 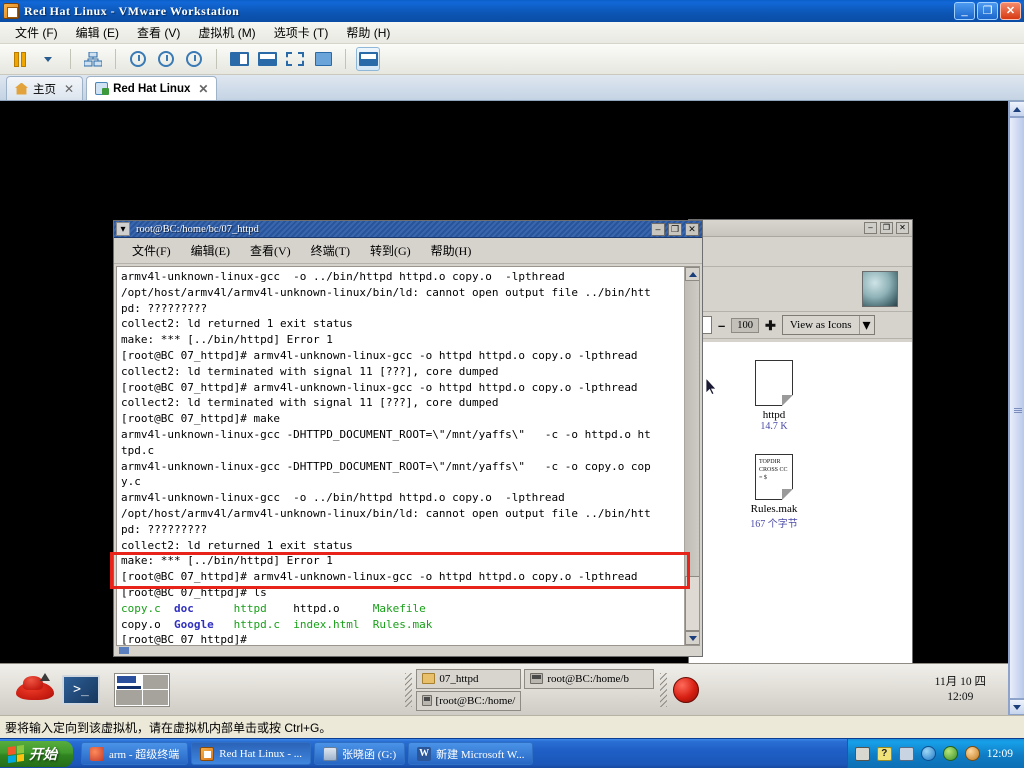 I want to click on taskbar-item-drive: 张晓函 (G:), so click(x=360, y=753).